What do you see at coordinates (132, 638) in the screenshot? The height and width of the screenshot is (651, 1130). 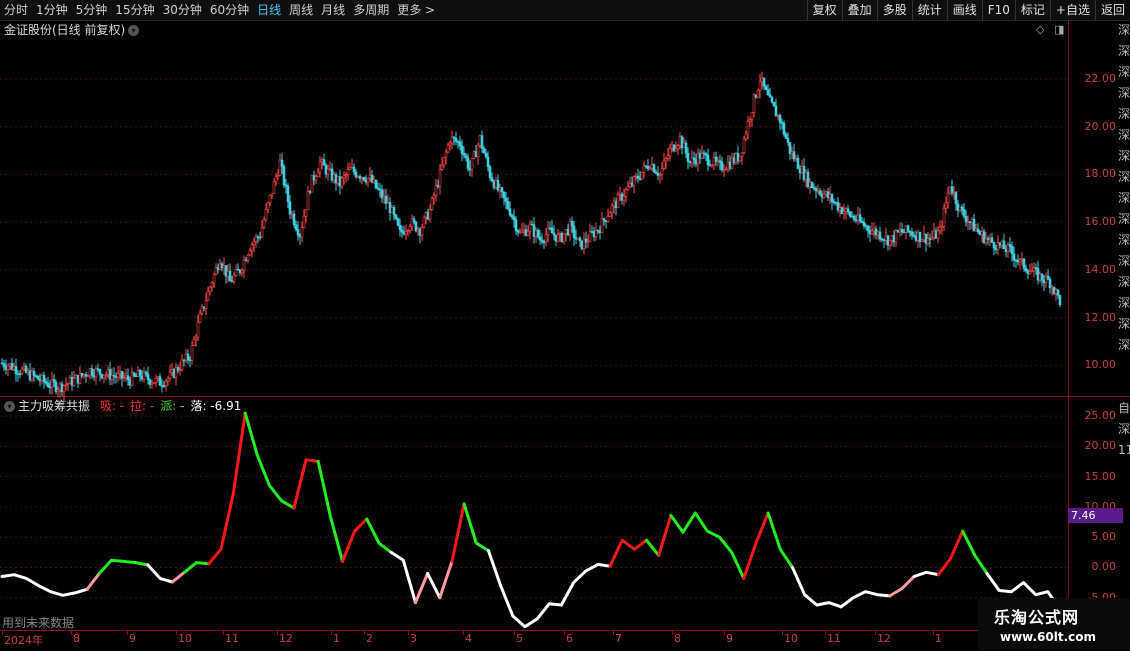 I see `date-tick-label: 9` at bounding box center [132, 638].